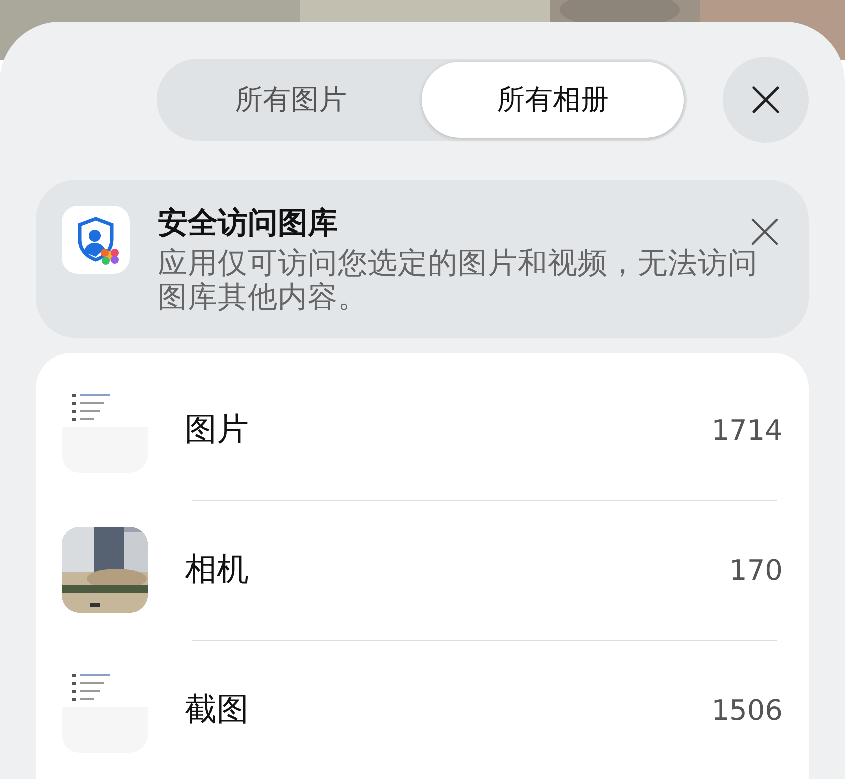 This screenshot has width=845, height=779. I want to click on photo-count: 1714, so click(747, 430).